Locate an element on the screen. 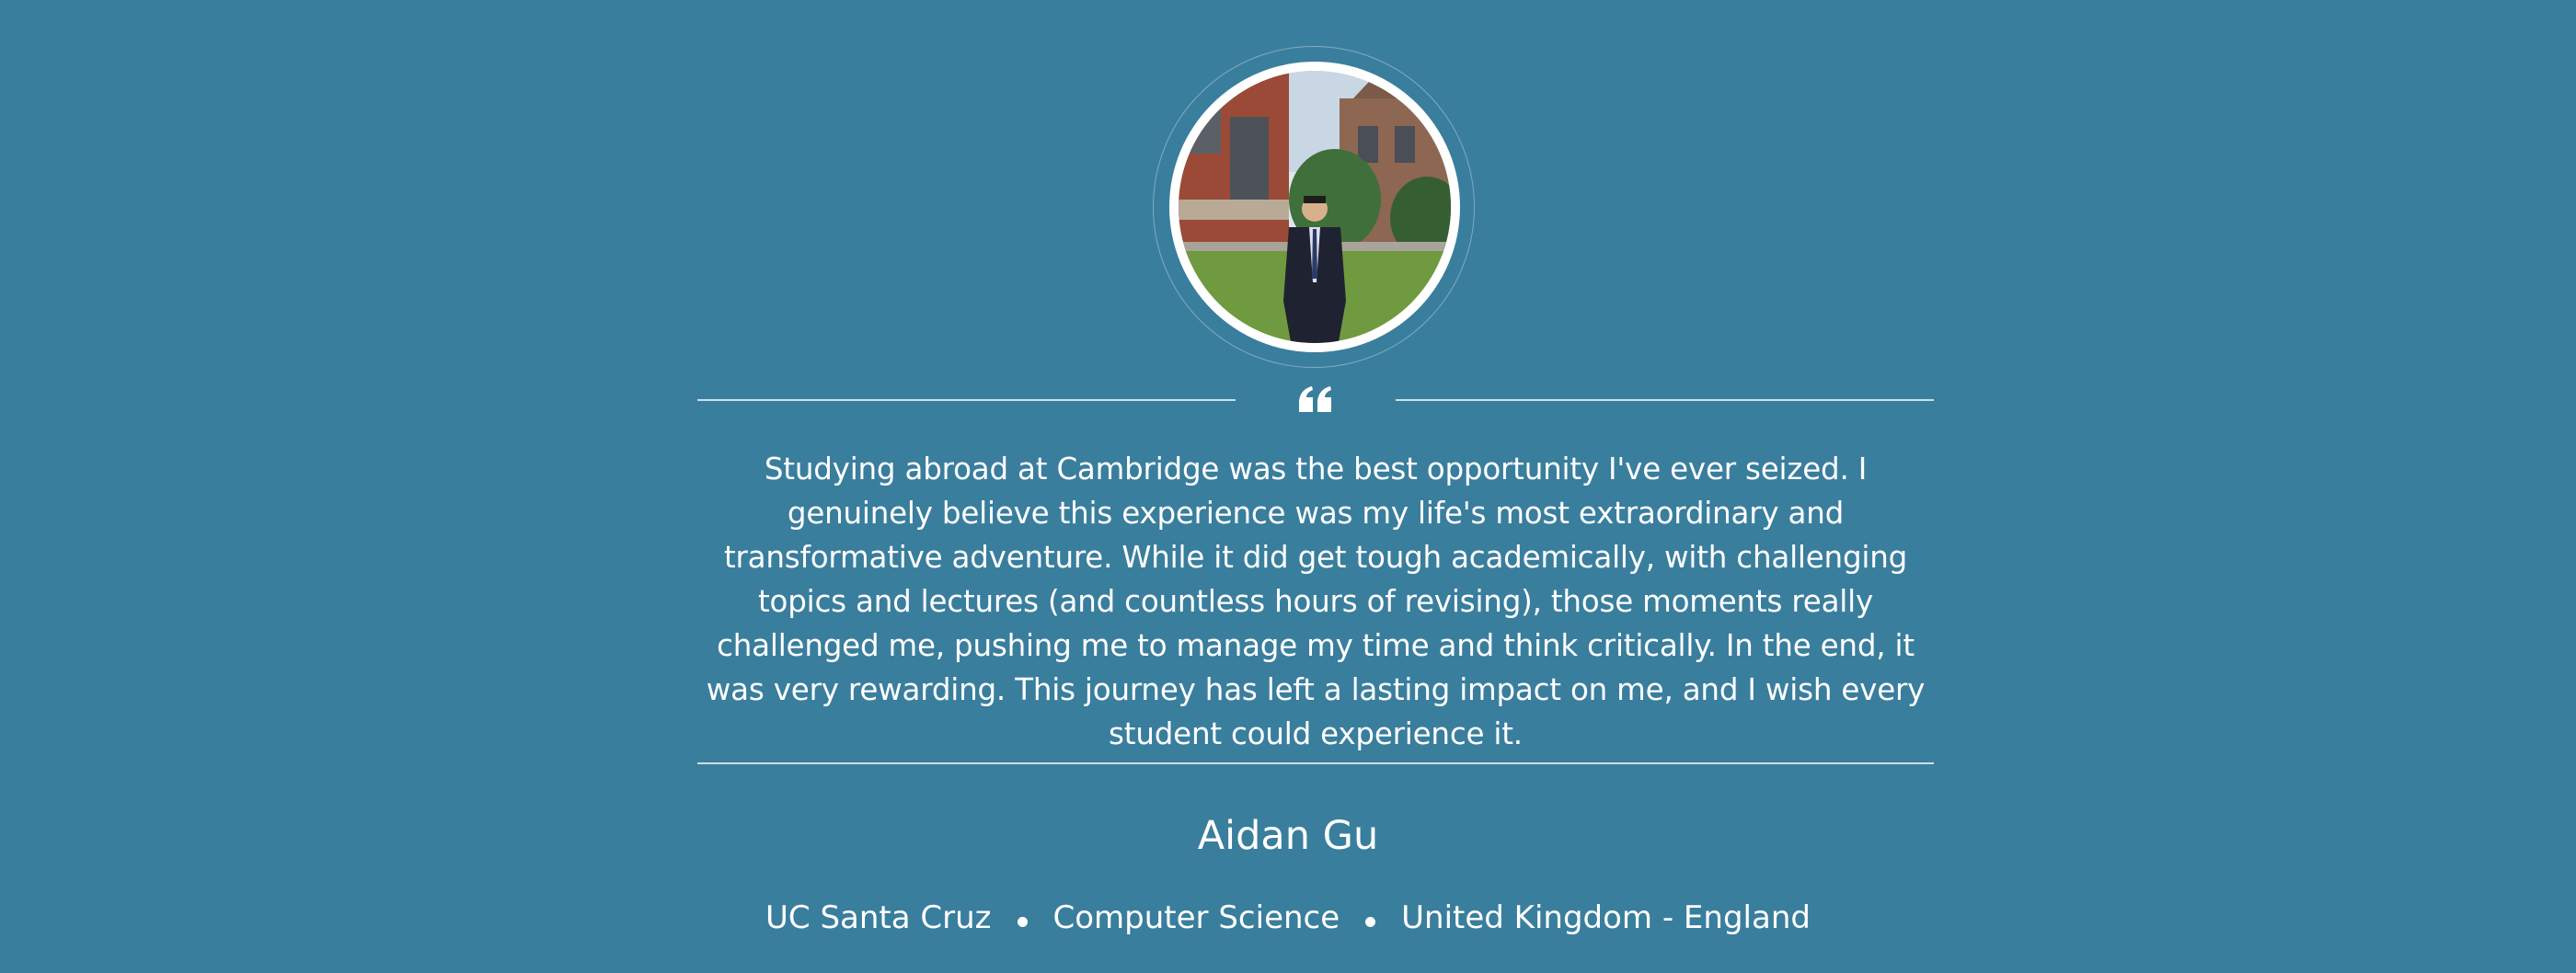 This screenshot has width=2576, height=973. avatar is located at coordinates (1314, 207).